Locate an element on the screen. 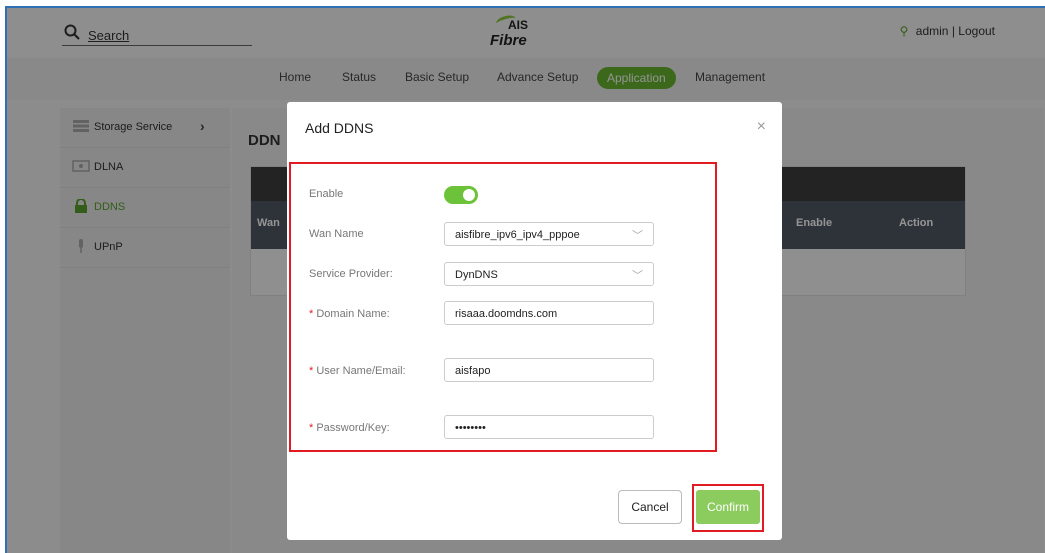 Image resolution: width=1045 pixels, height=553 pixels. domain-name-label: * Domain Name: is located at coordinates (349, 314).